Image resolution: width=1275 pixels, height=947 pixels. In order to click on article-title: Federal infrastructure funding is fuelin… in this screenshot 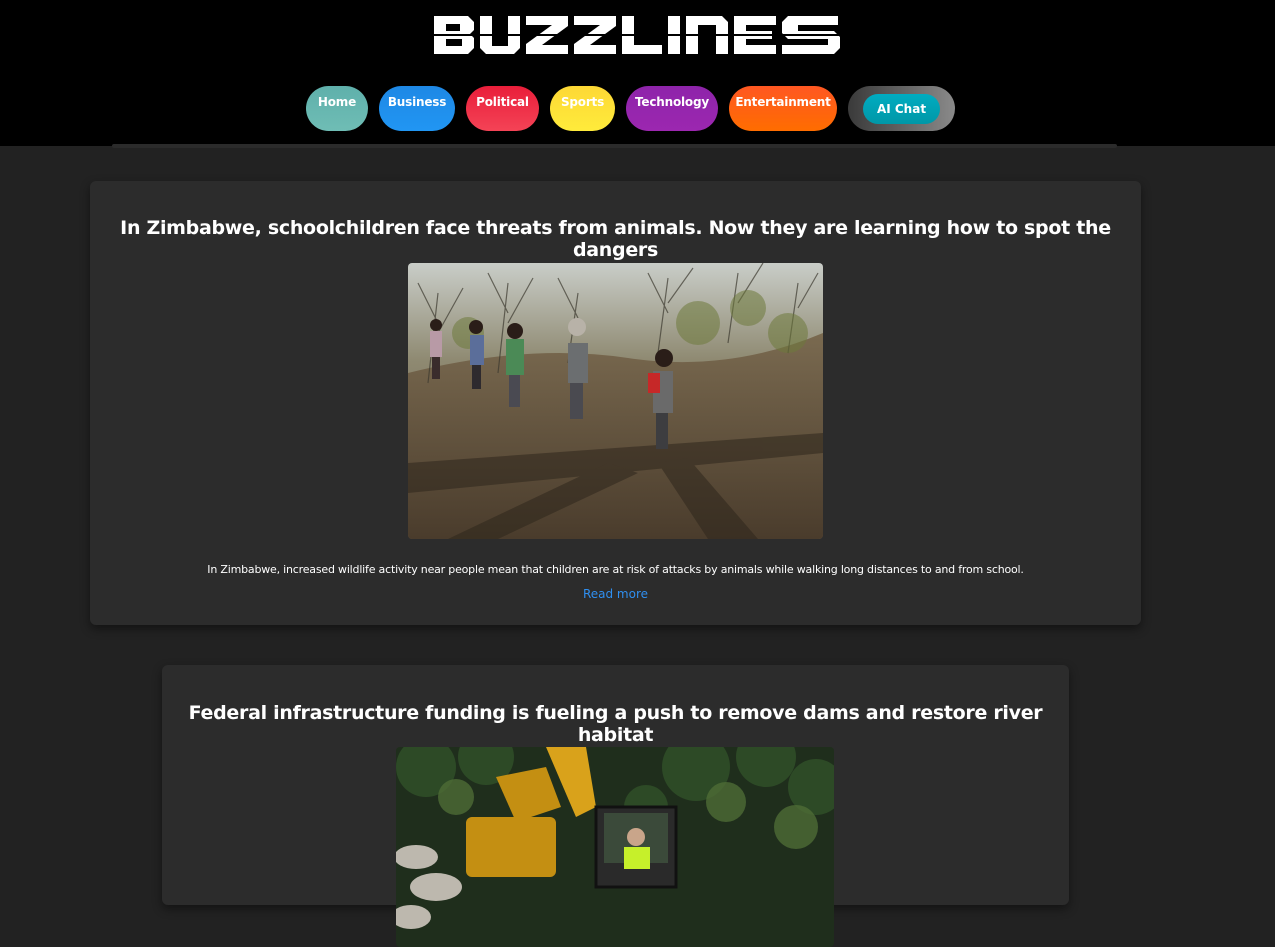, I will do `click(615, 724)`.